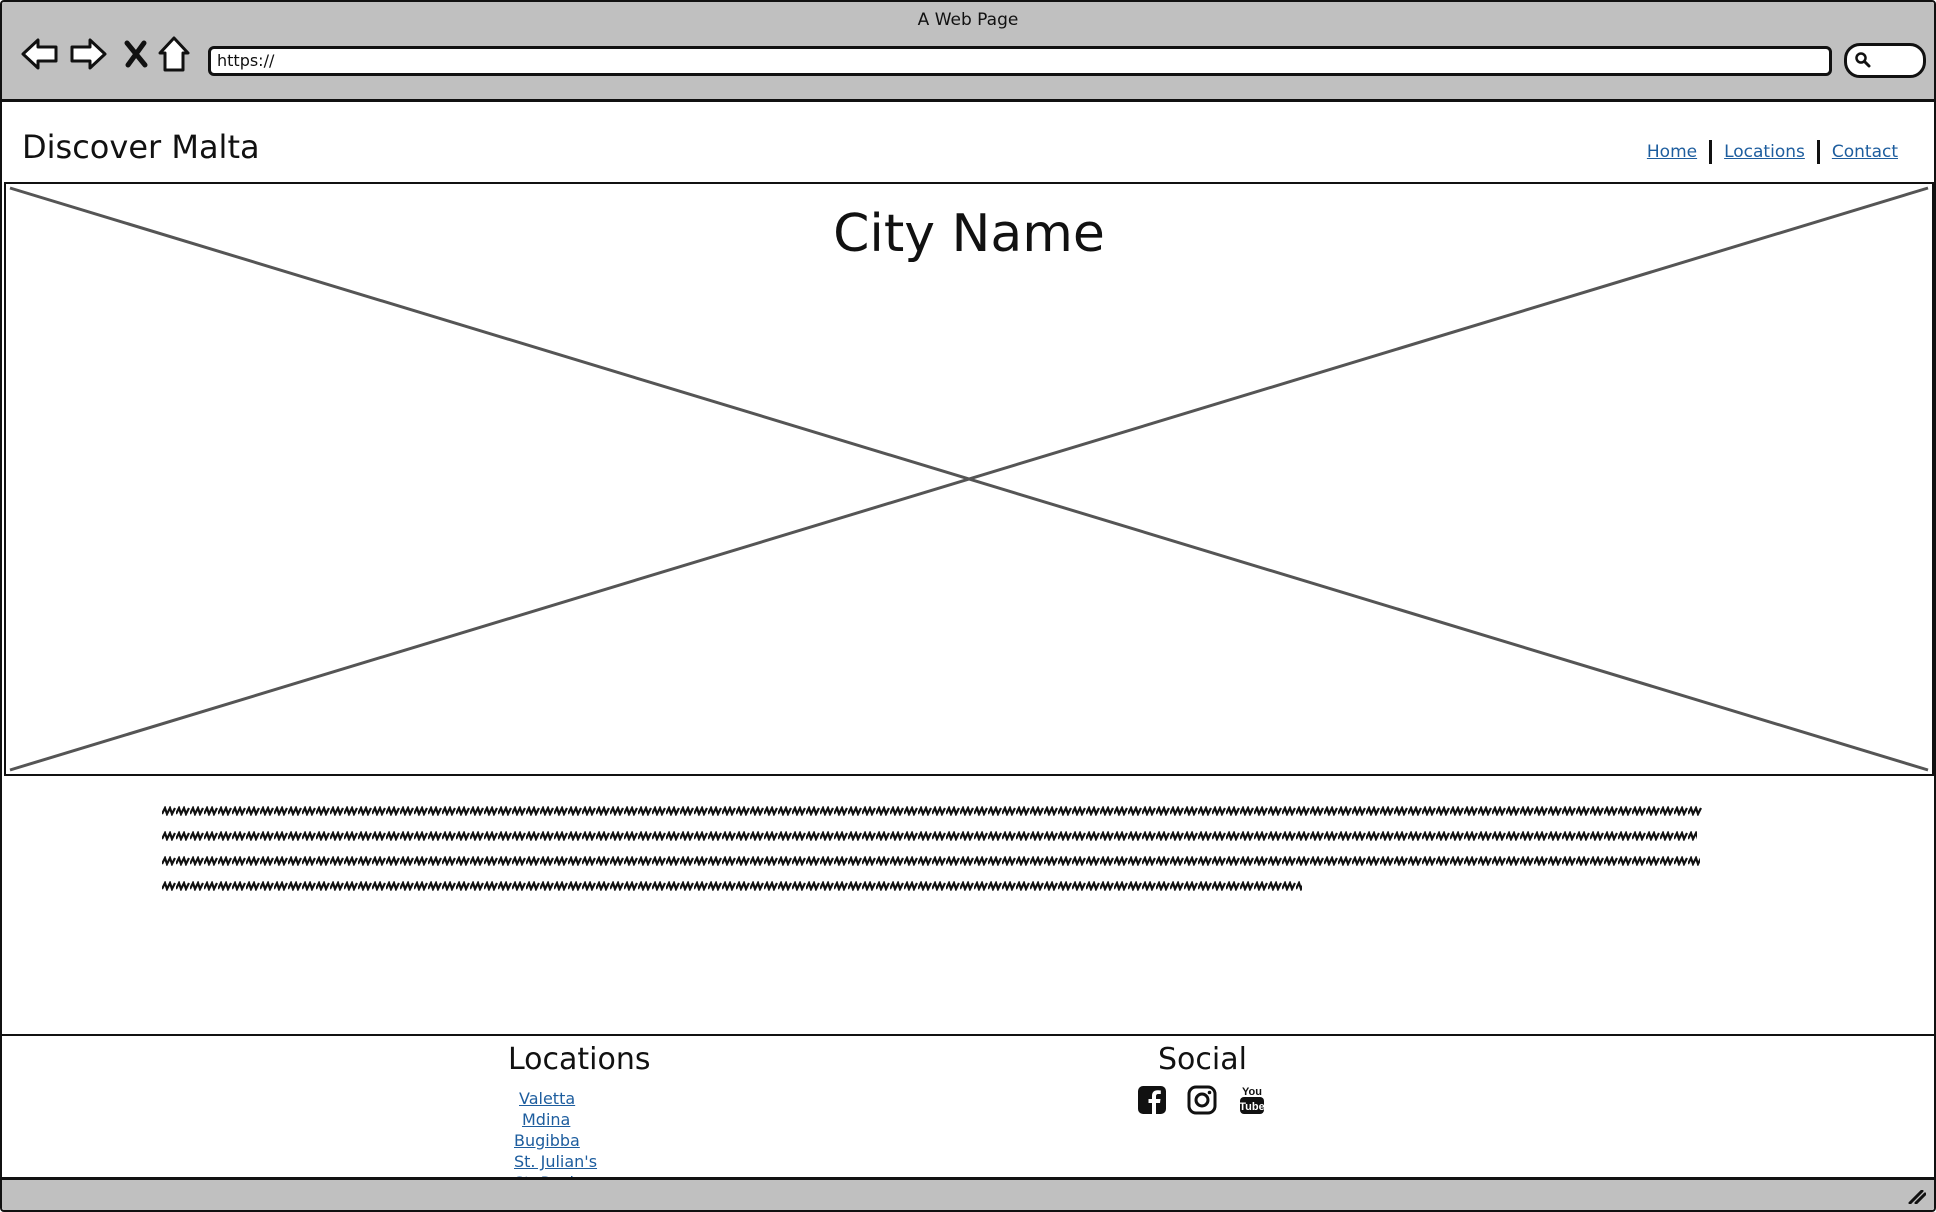 This screenshot has width=1936, height=1212. What do you see at coordinates (1252, 1092) in the screenshot?
I see `svg-text: You` at bounding box center [1252, 1092].